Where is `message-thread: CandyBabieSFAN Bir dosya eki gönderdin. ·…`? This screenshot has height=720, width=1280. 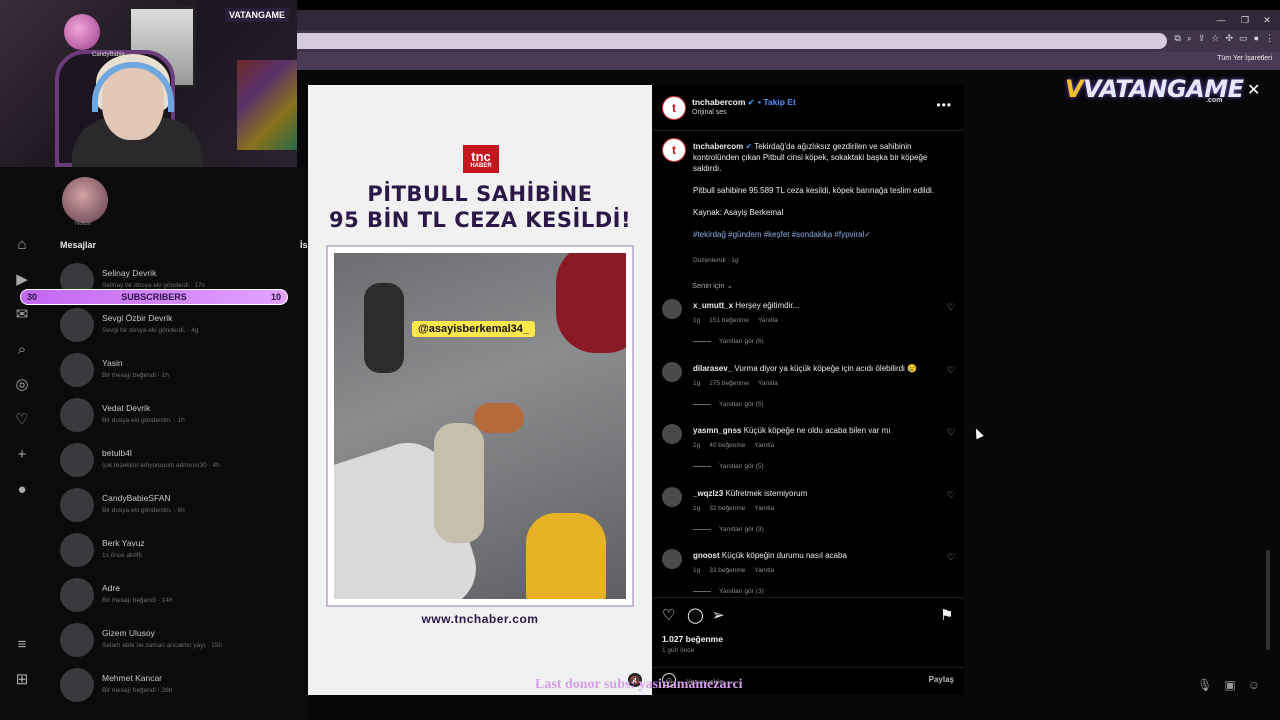 message-thread: CandyBabieSFAN Bir dosya eki gönderdin. ·… is located at coordinates (180, 508).